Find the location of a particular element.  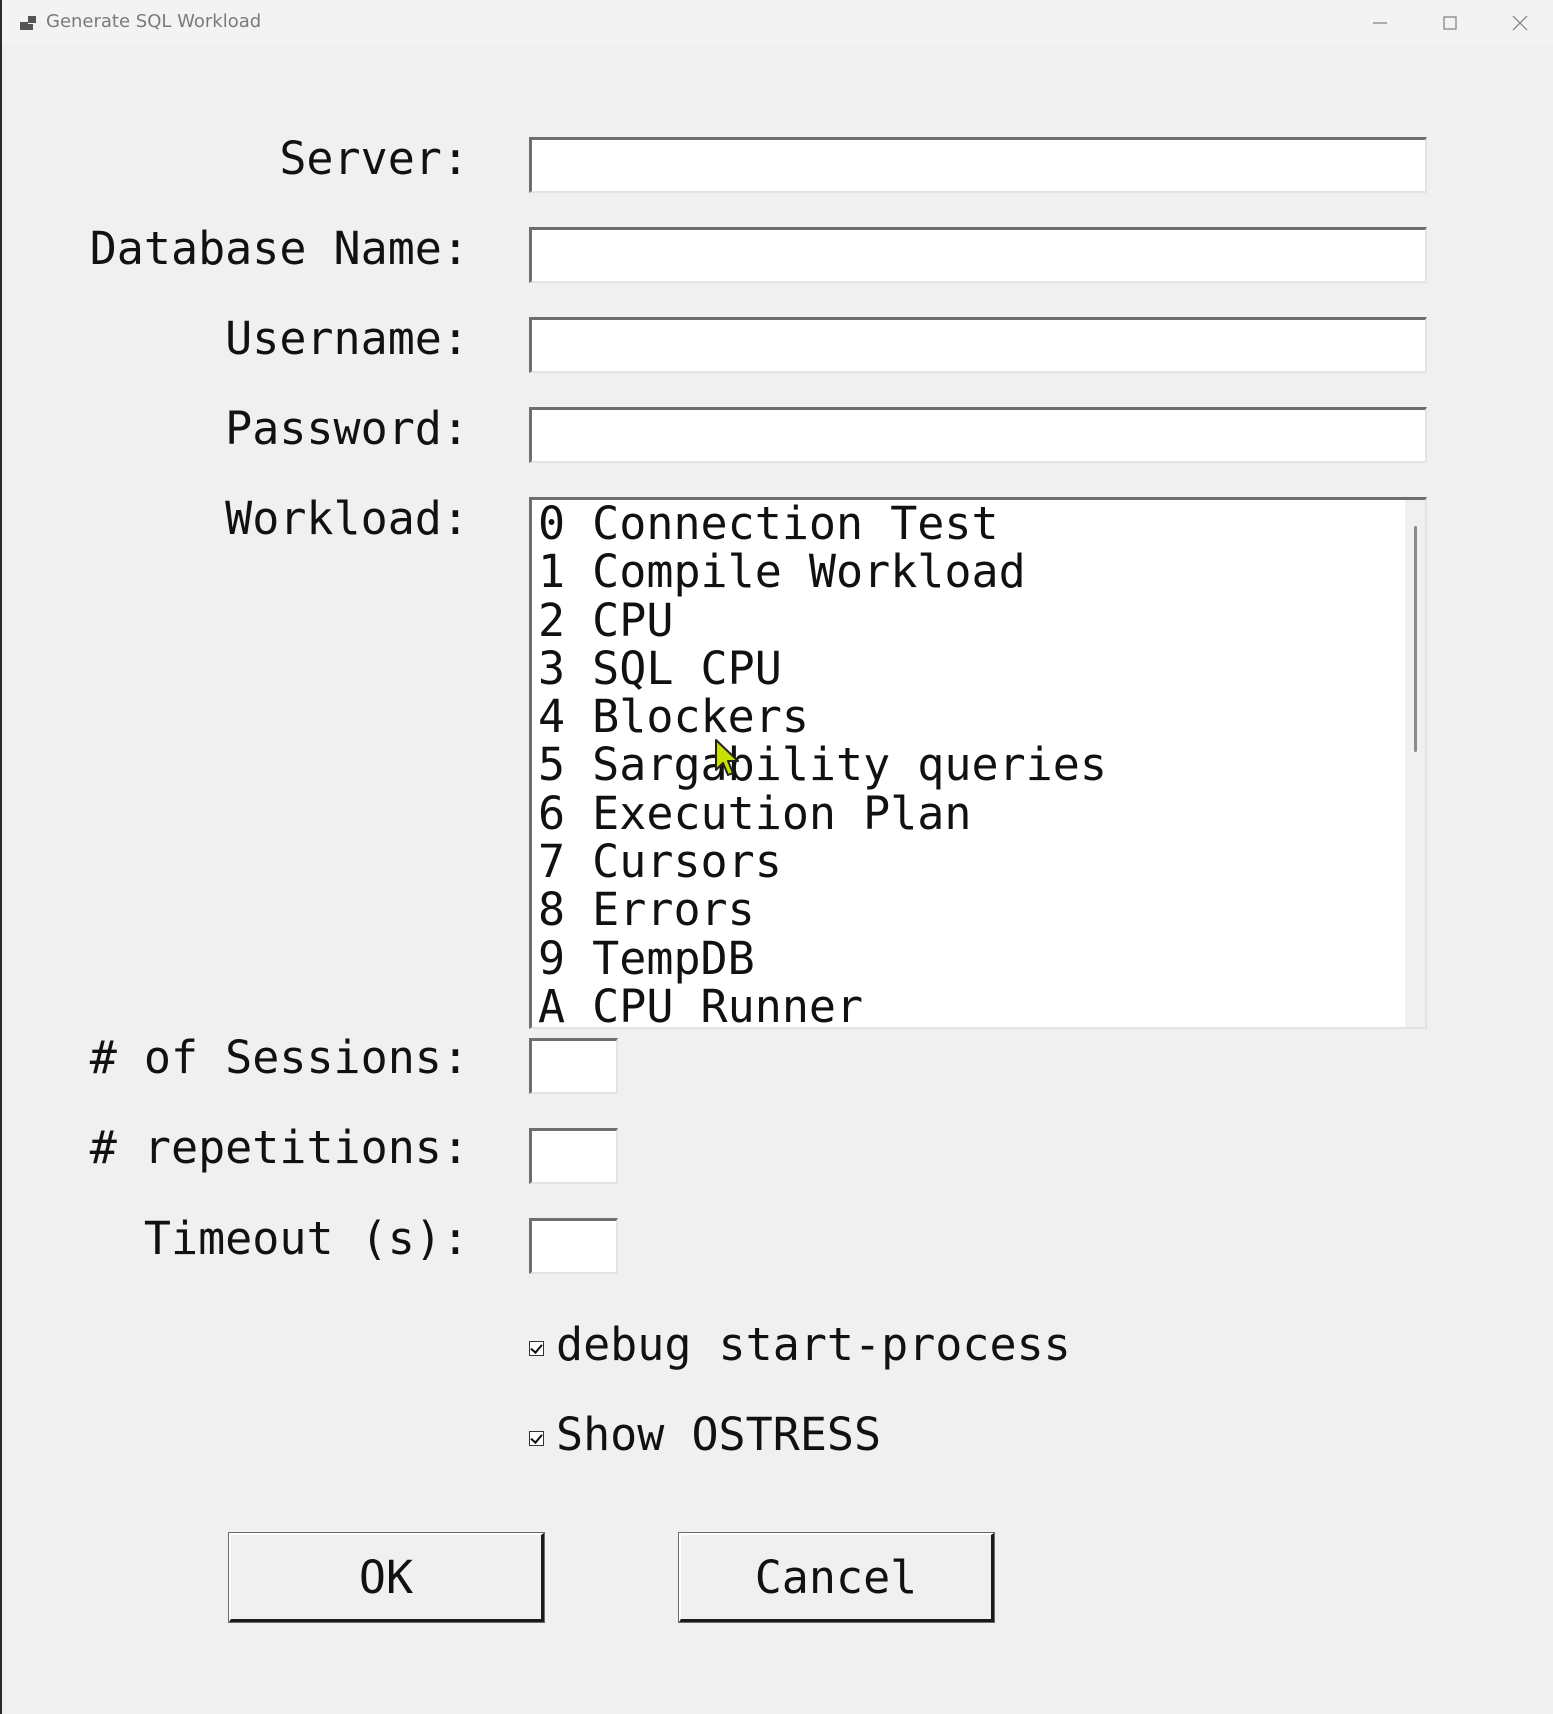

title-bar: Generate SQL Workload is located at coordinates (777, 23).